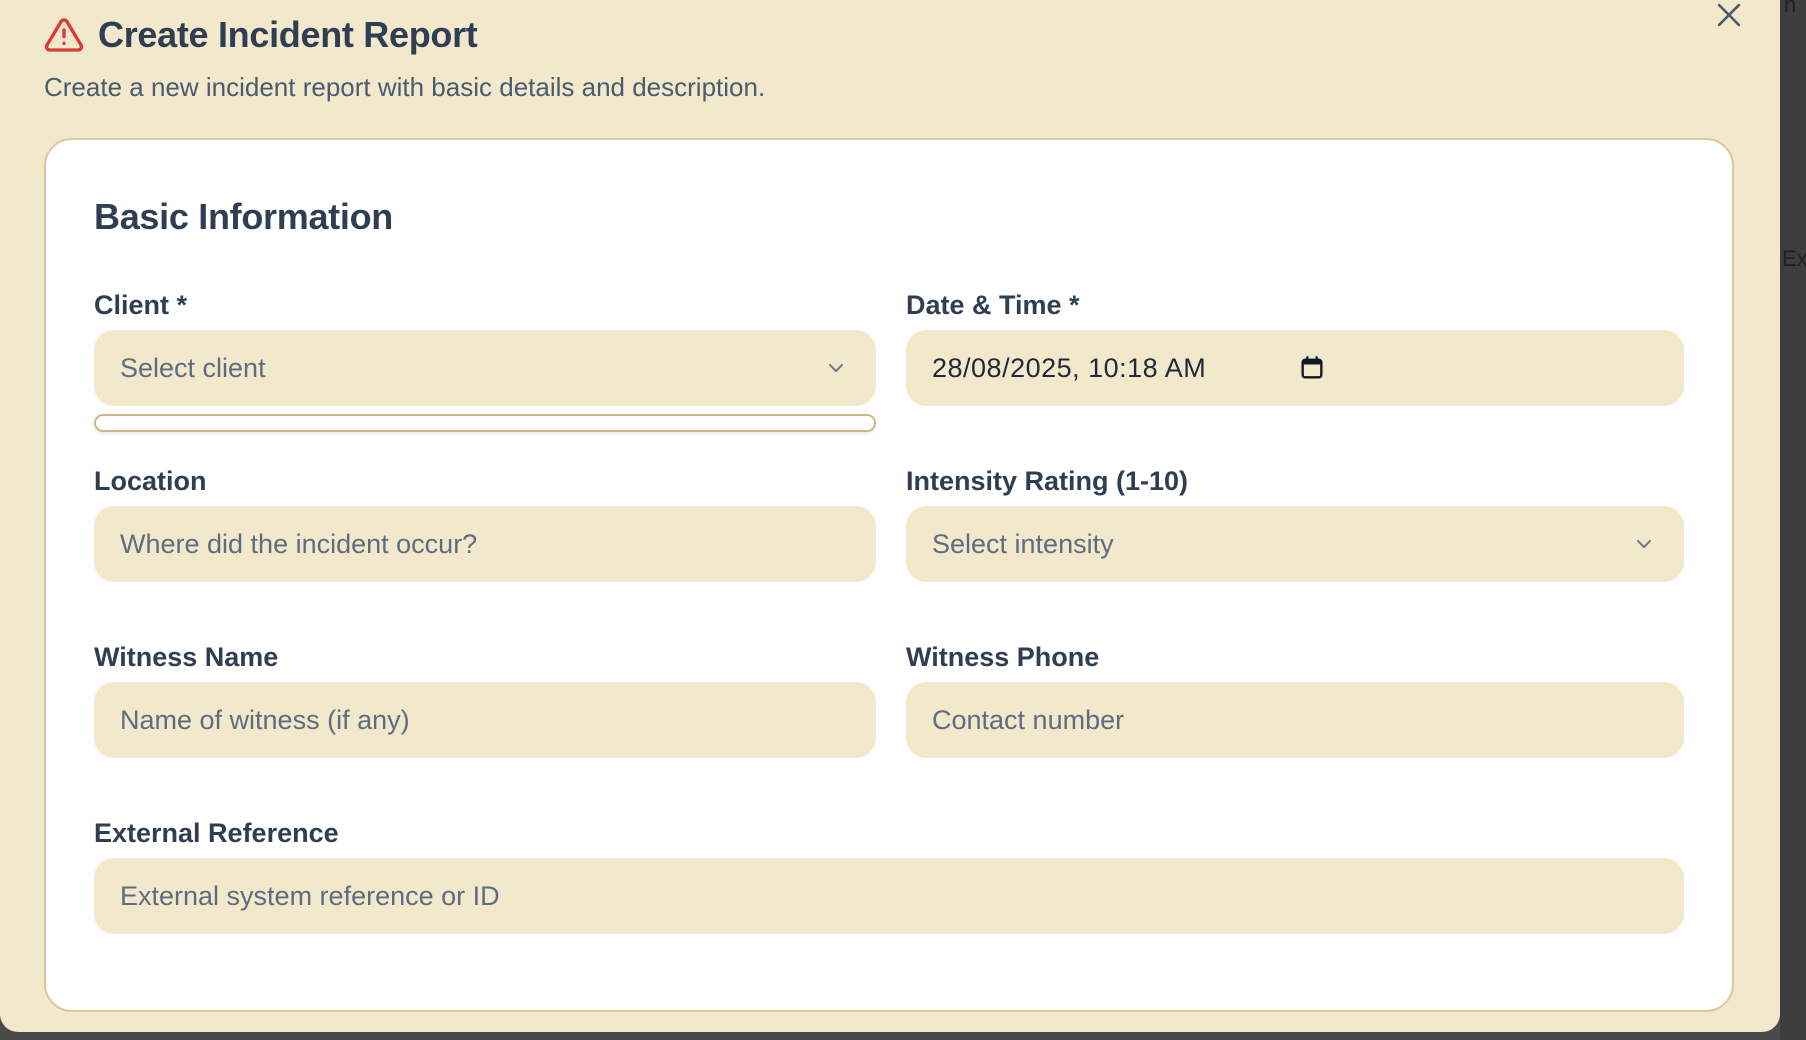  I want to click on dialog-title: Create Incident Report, so click(288, 34).